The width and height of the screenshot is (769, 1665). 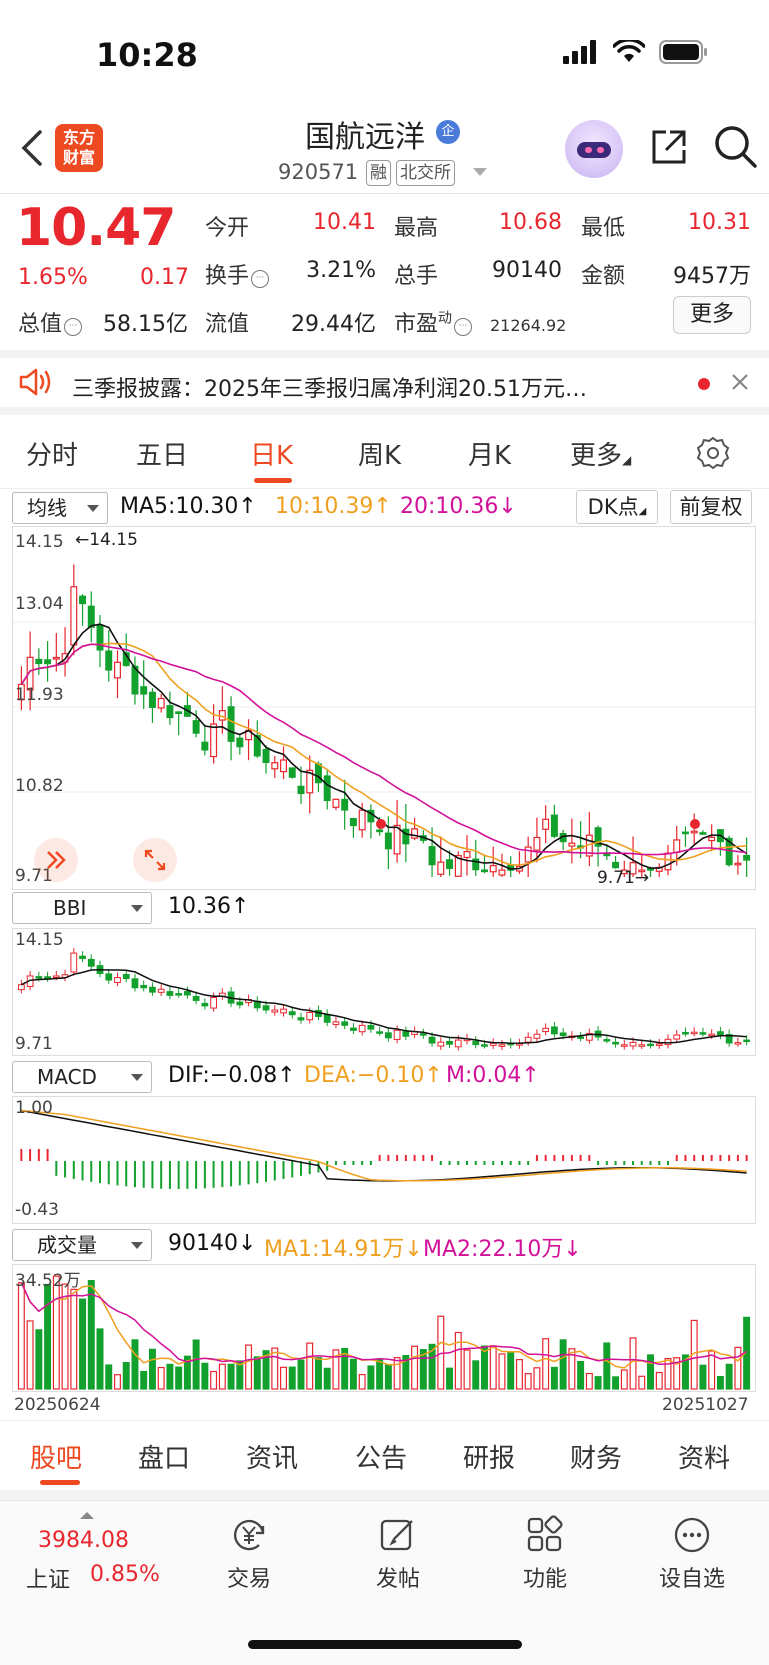 I want to click on macd-dea: DEA:−0.10↑, so click(x=373, y=1075).